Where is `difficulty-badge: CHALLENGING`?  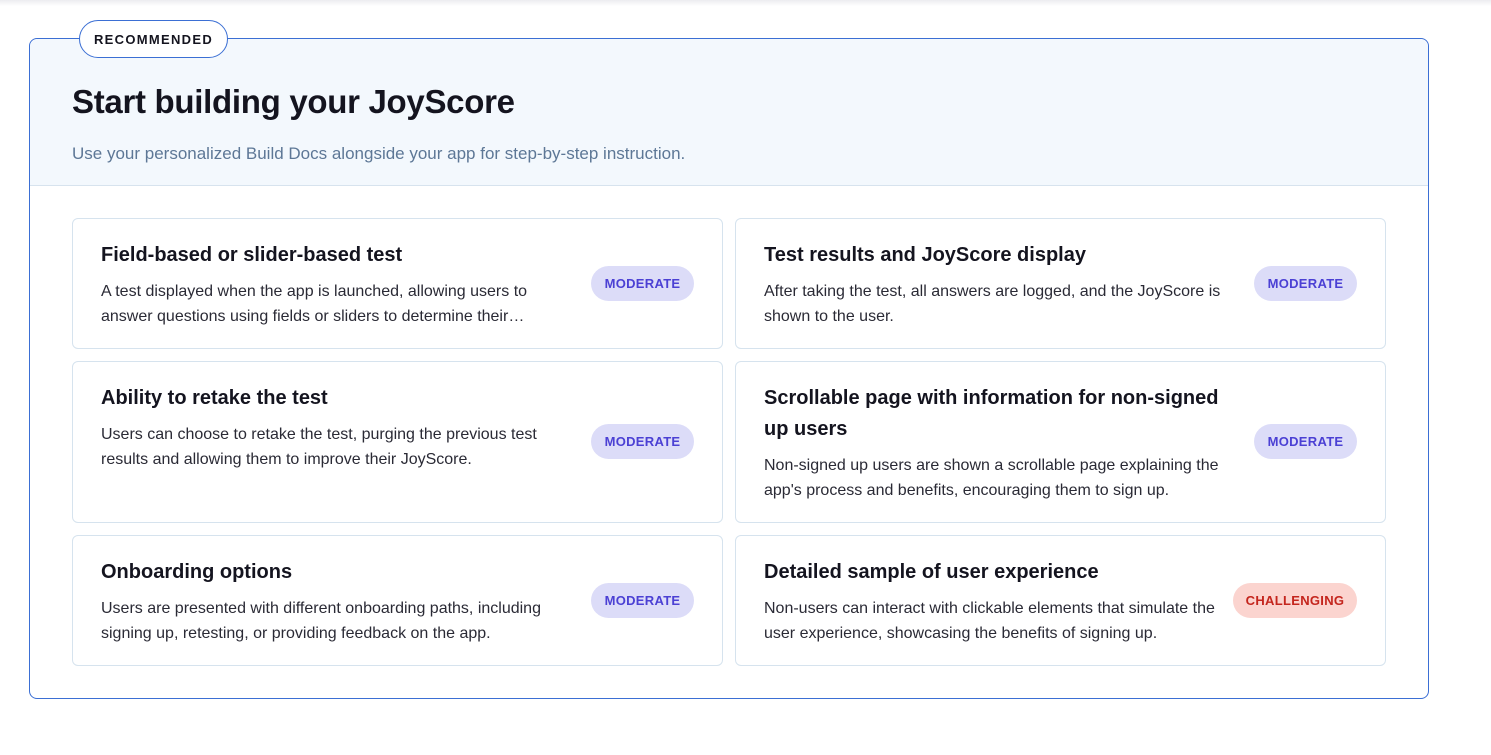
difficulty-badge: CHALLENGING is located at coordinates (1295, 600).